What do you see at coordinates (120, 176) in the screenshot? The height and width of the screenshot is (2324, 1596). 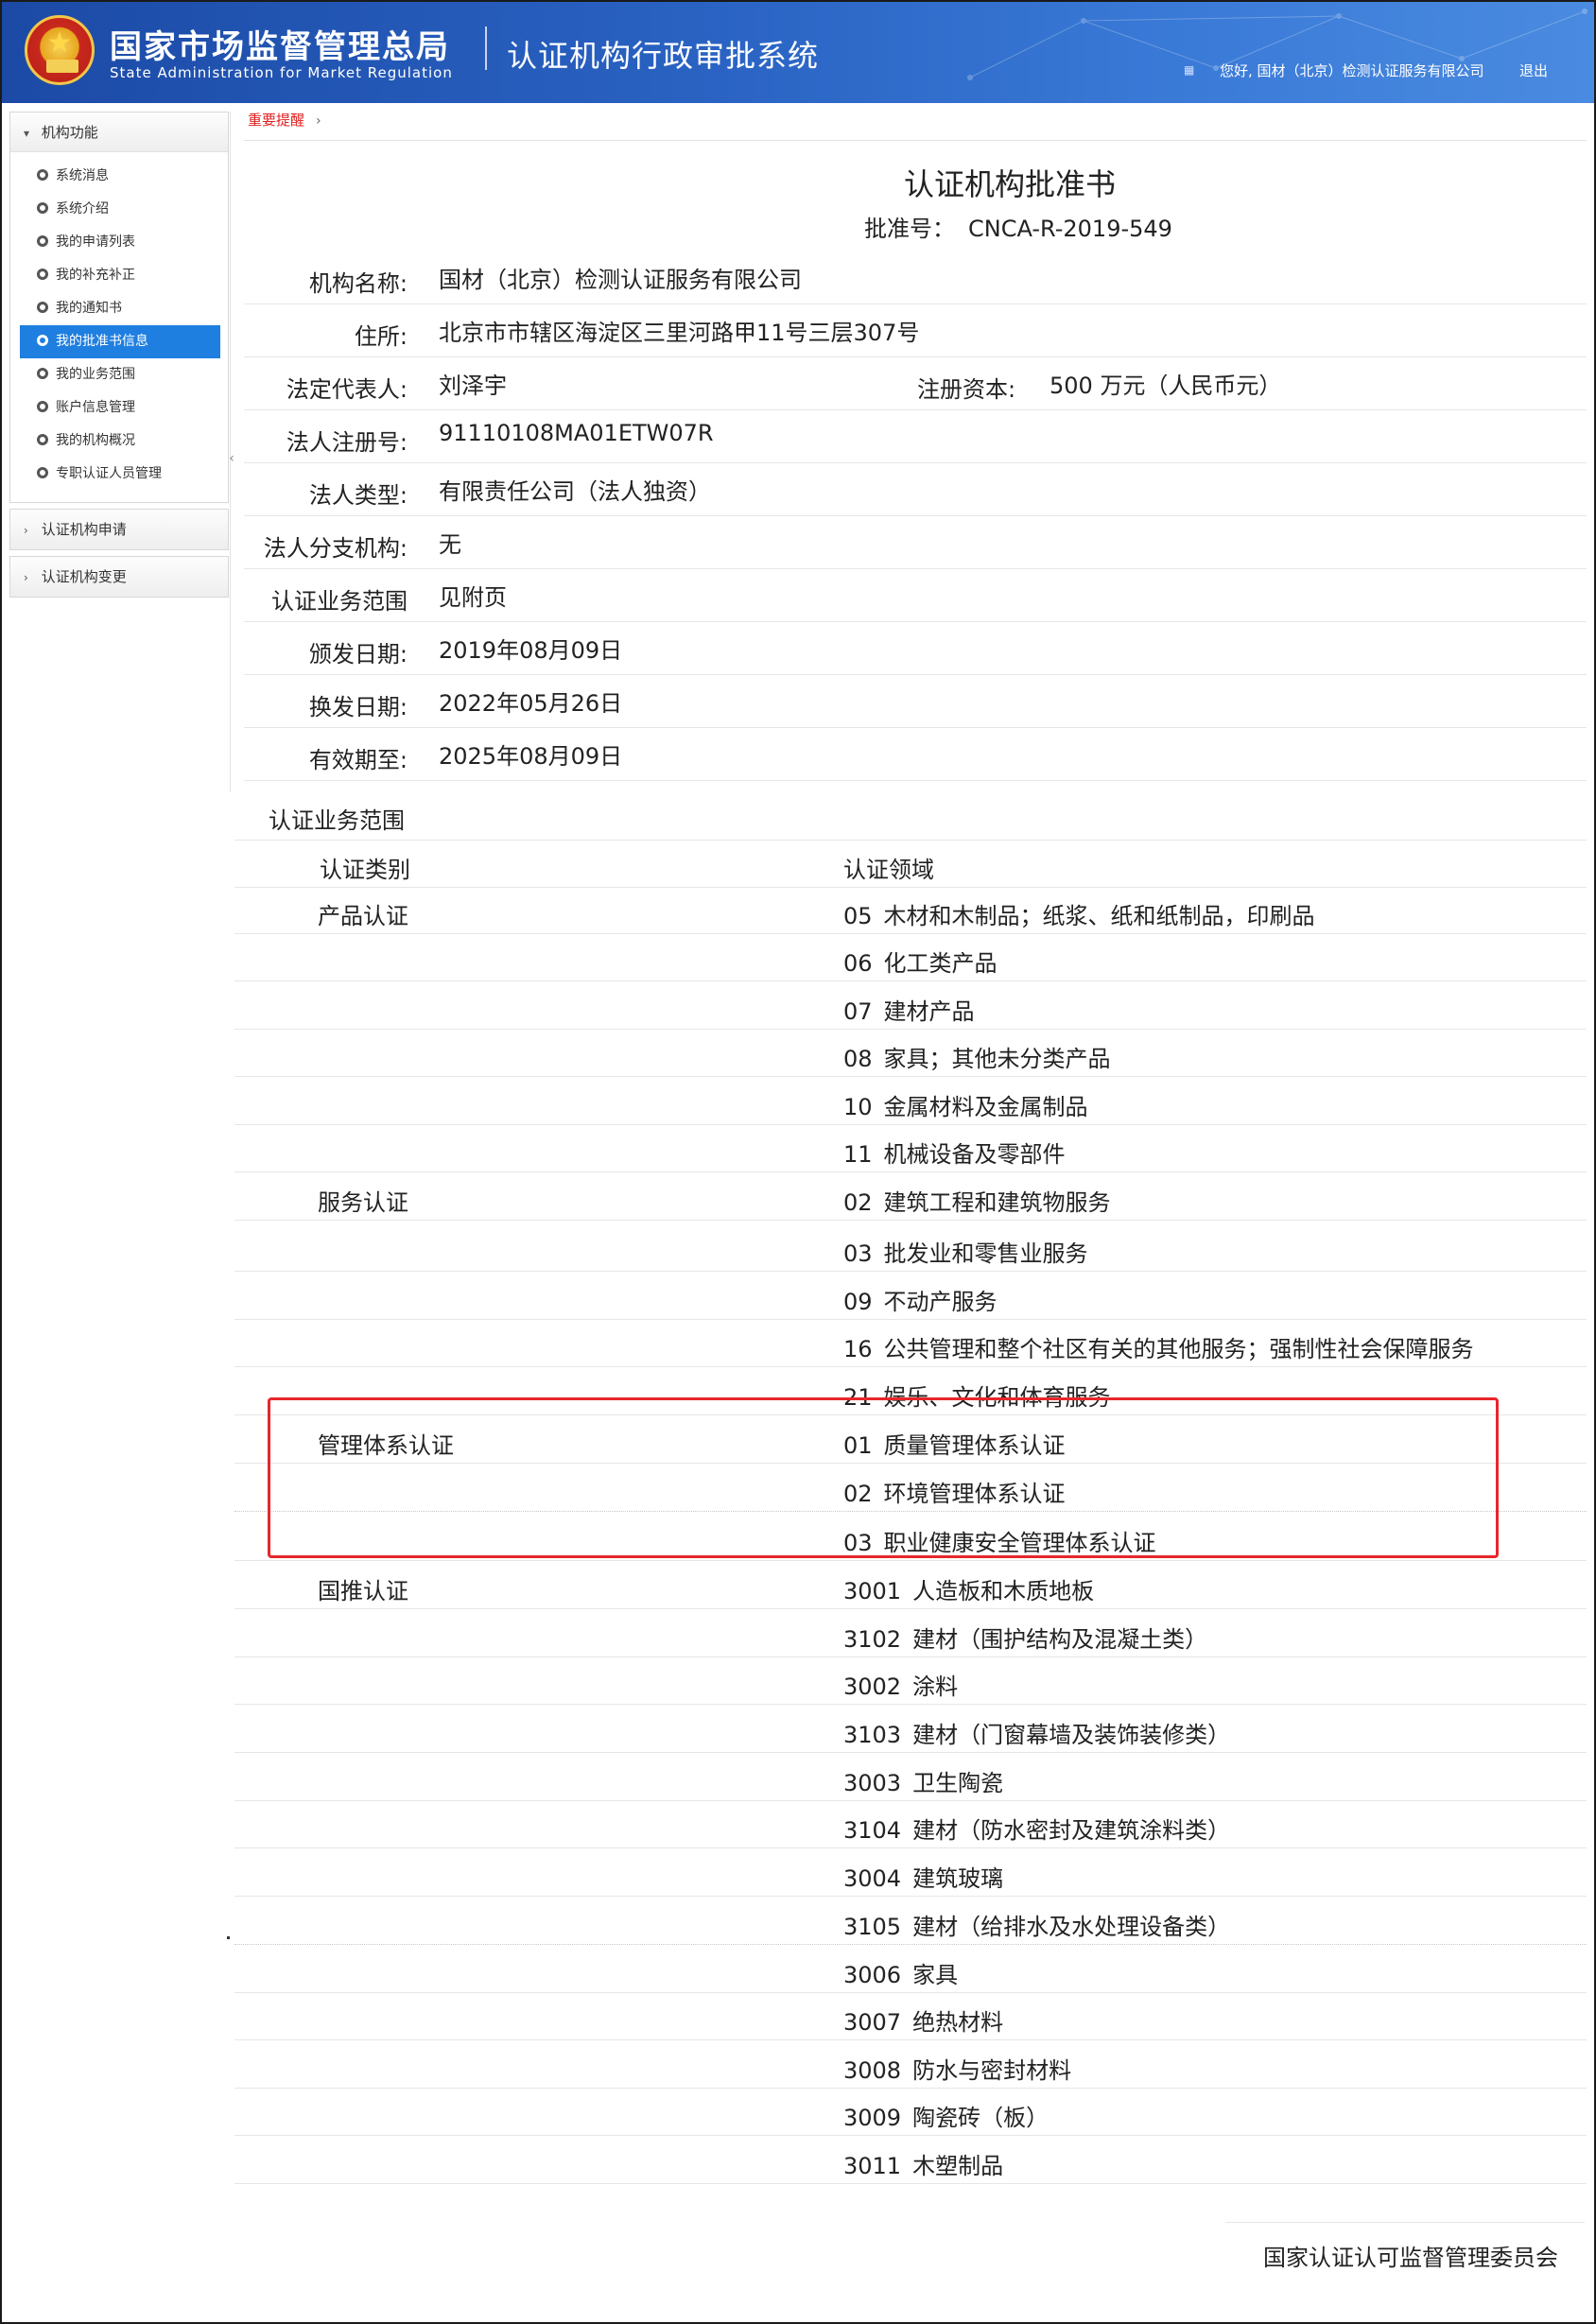 I see `sidebar-item-system-messages: 系统消息` at bounding box center [120, 176].